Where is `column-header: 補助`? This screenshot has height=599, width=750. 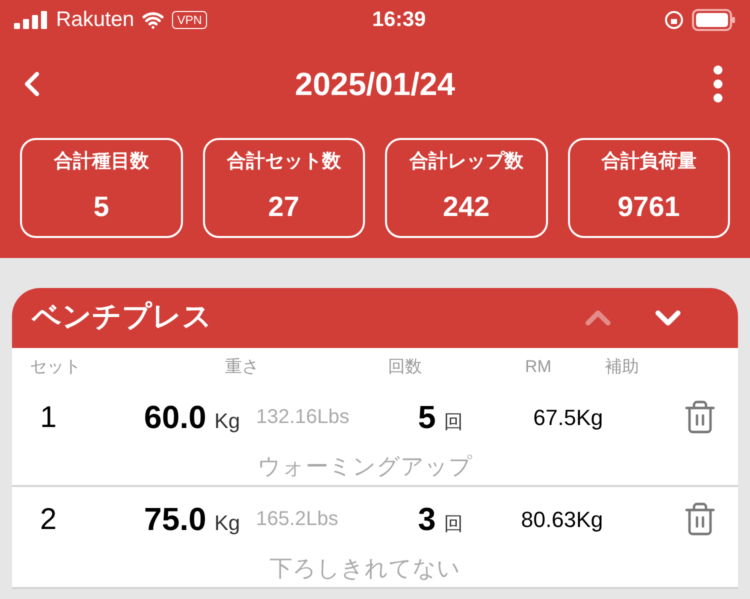 column-header: 補助 is located at coordinates (622, 366).